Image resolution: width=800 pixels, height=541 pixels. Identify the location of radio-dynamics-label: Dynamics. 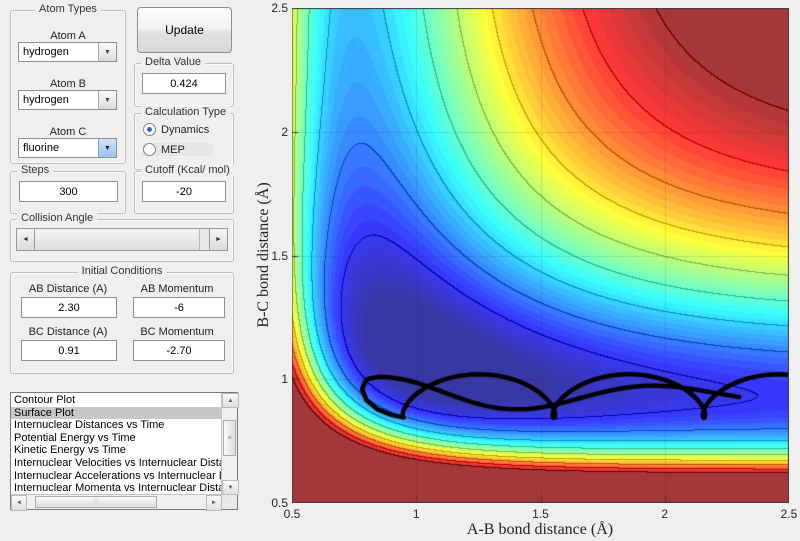
(185, 129).